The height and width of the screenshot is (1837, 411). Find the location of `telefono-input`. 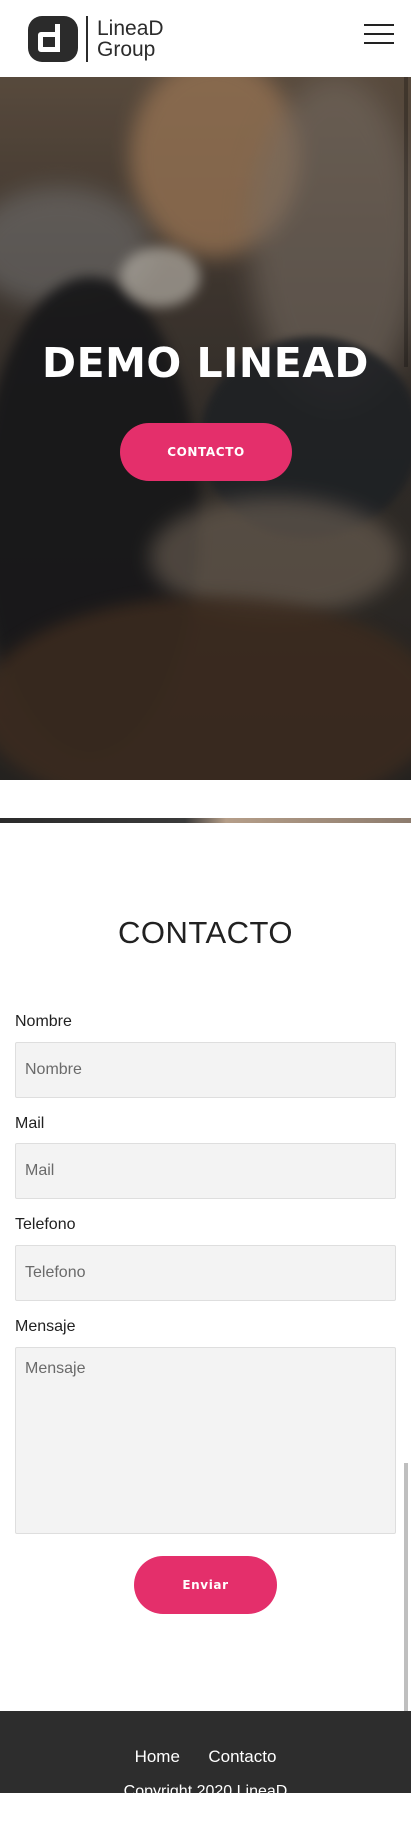

telefono-input is located at coordinates (205, 1273).